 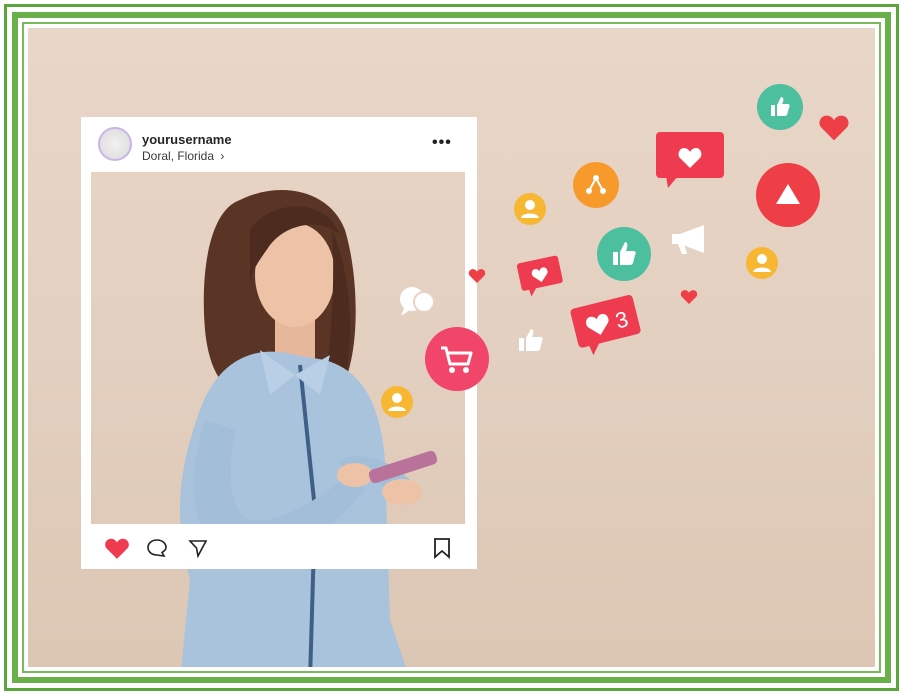 What do you see at coordinates (115, 144) in the screenshot?
I see `avatar` at bounding box center [115, 144].